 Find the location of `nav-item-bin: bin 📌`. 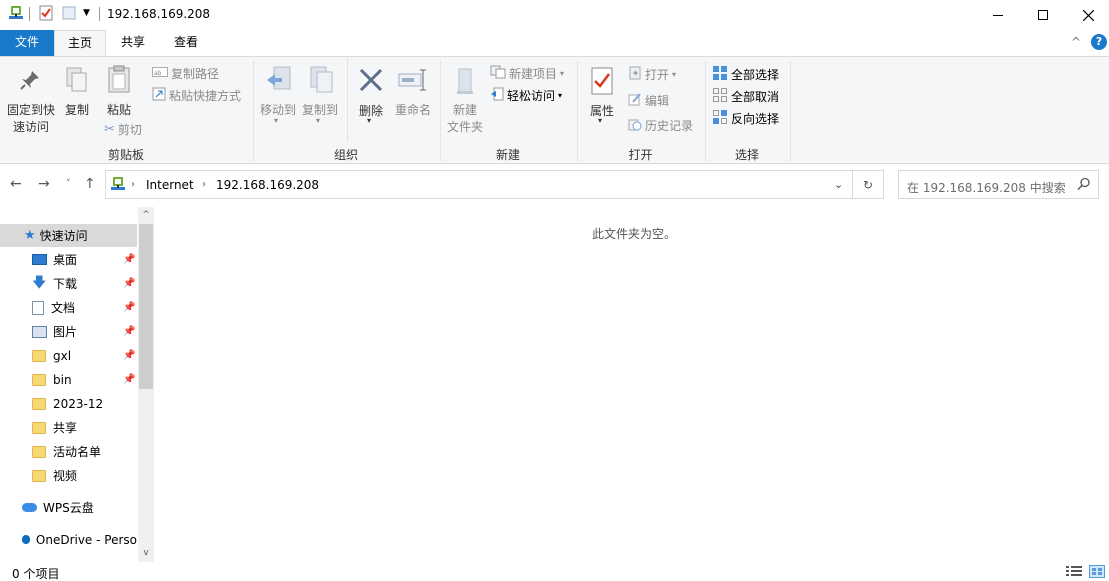

nav-item-bin: bin 📌 is located at coordinates (68, 379).